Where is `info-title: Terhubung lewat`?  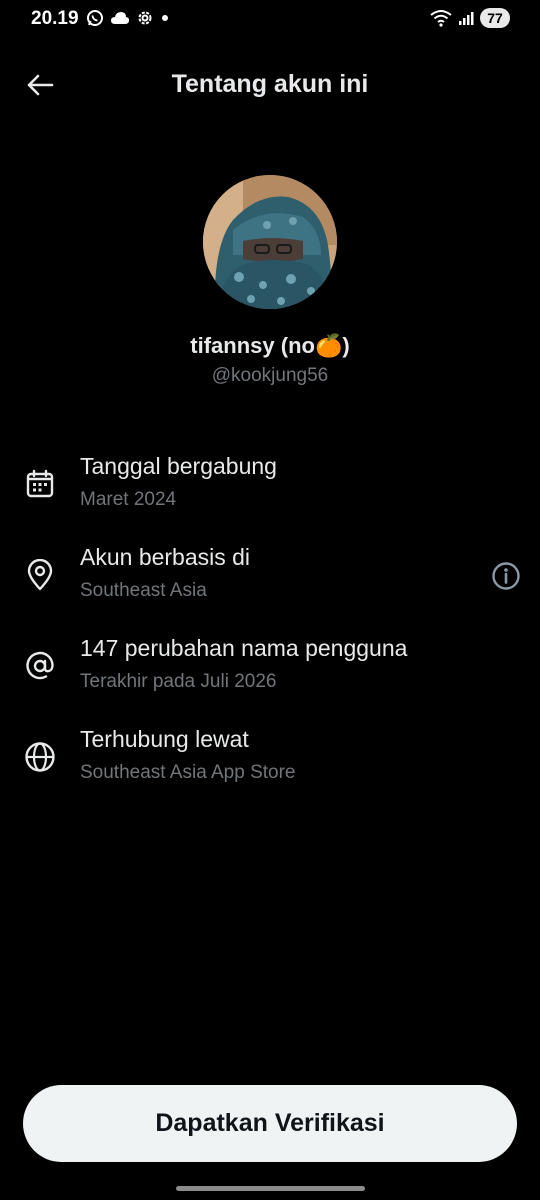 info-title: Terhubung lewat is located at coordinates (164, 739).